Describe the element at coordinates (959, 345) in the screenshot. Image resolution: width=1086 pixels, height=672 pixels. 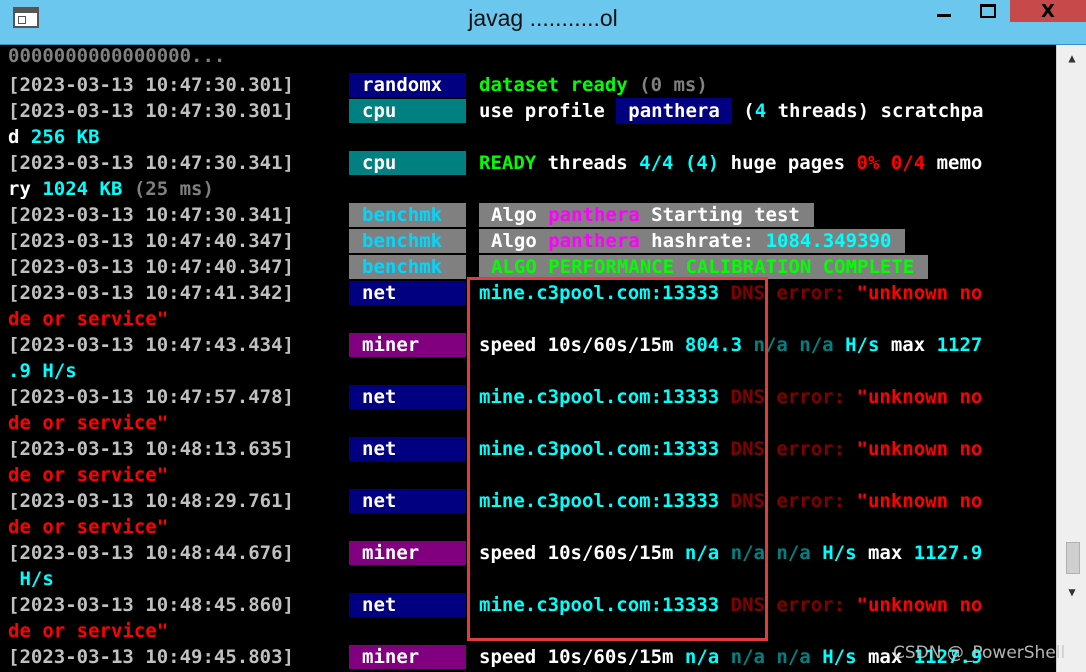
I see `log-text: 1127` at that location.